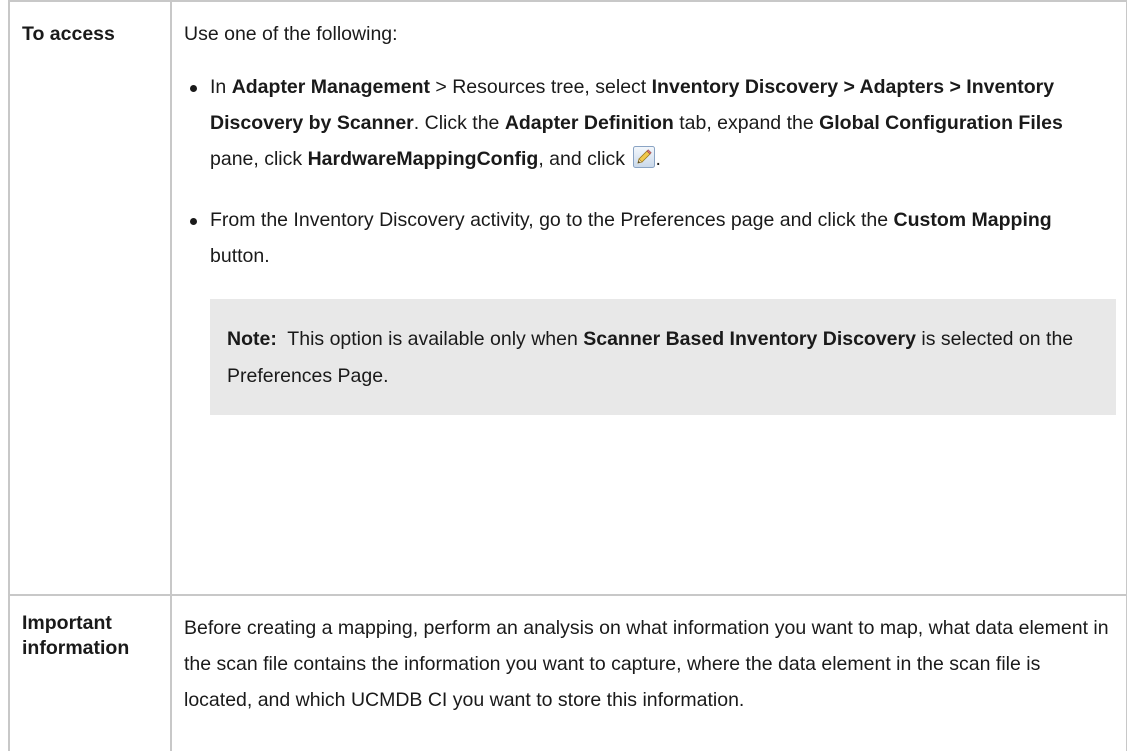 The width and height of the screenshot is (1127, 751). I want to click on row-label-to-access: To access, so click(90, 298).